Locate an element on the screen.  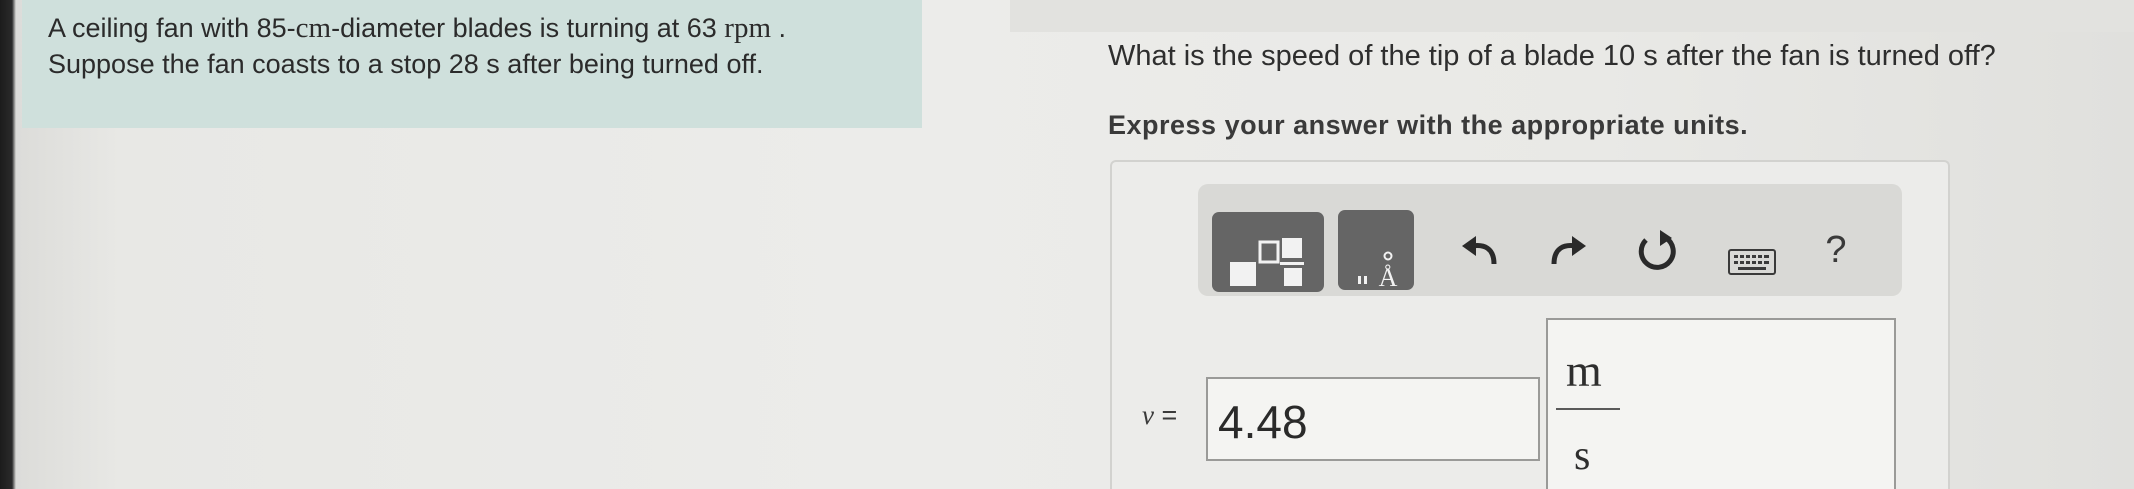
units-button: Å is located at coordinates (1376, 250).